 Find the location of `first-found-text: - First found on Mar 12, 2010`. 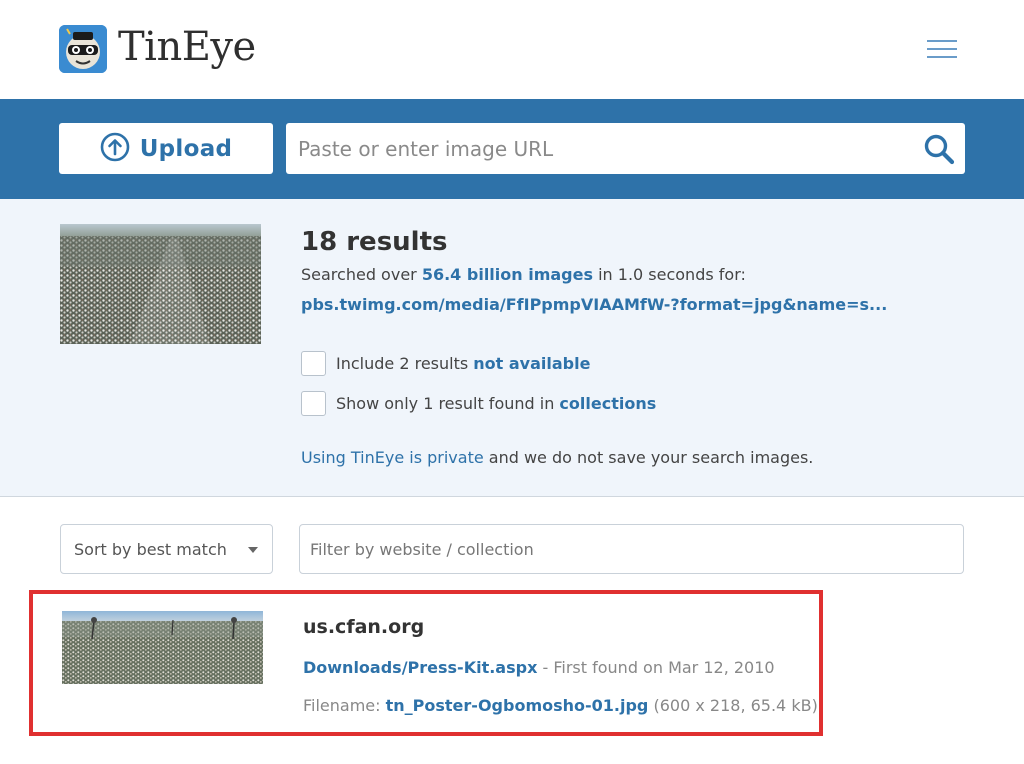

first-found-text: - First found on Mar 12, 2010 is located at coordinates (656, 667).